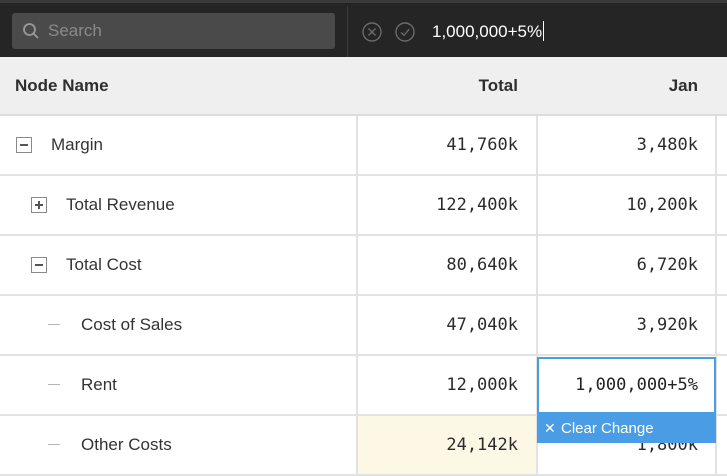  Describe the element at coordinates (446, 205) in the screenshot. I see `total-cell: 122,400k` at that location.